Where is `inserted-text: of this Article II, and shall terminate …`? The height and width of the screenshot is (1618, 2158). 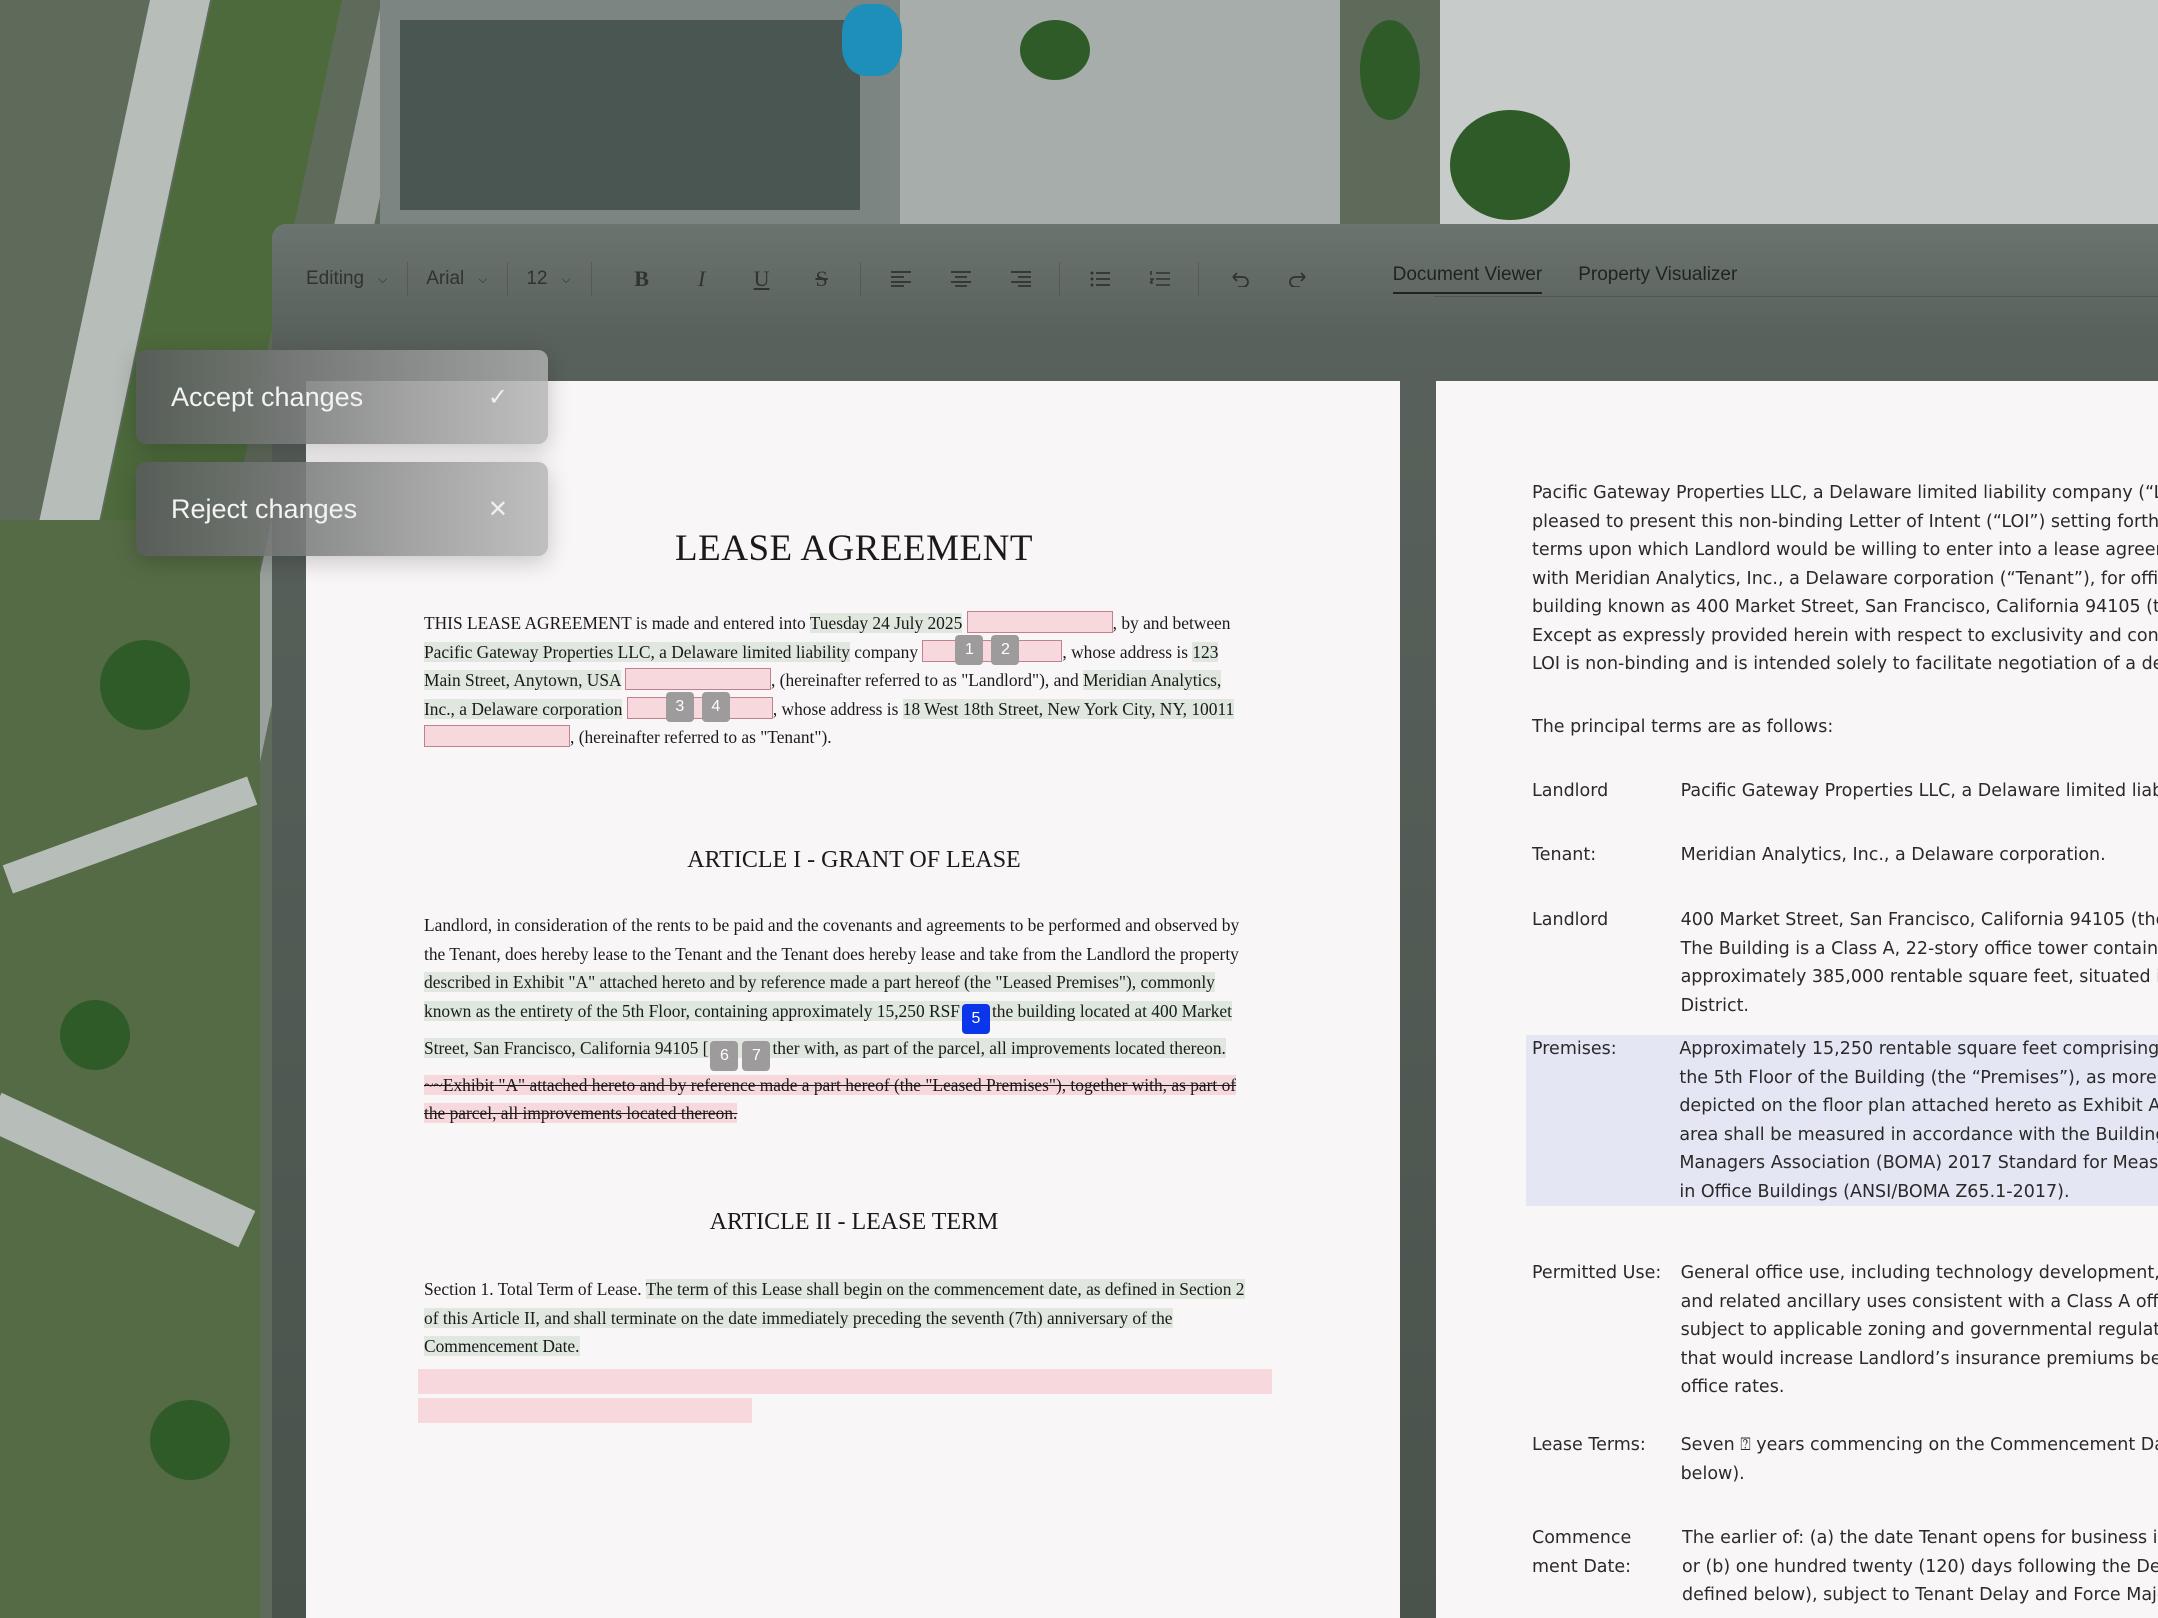
inserted-text: of this Article II, and shall terminate … is located at coordinates (798, 1317).